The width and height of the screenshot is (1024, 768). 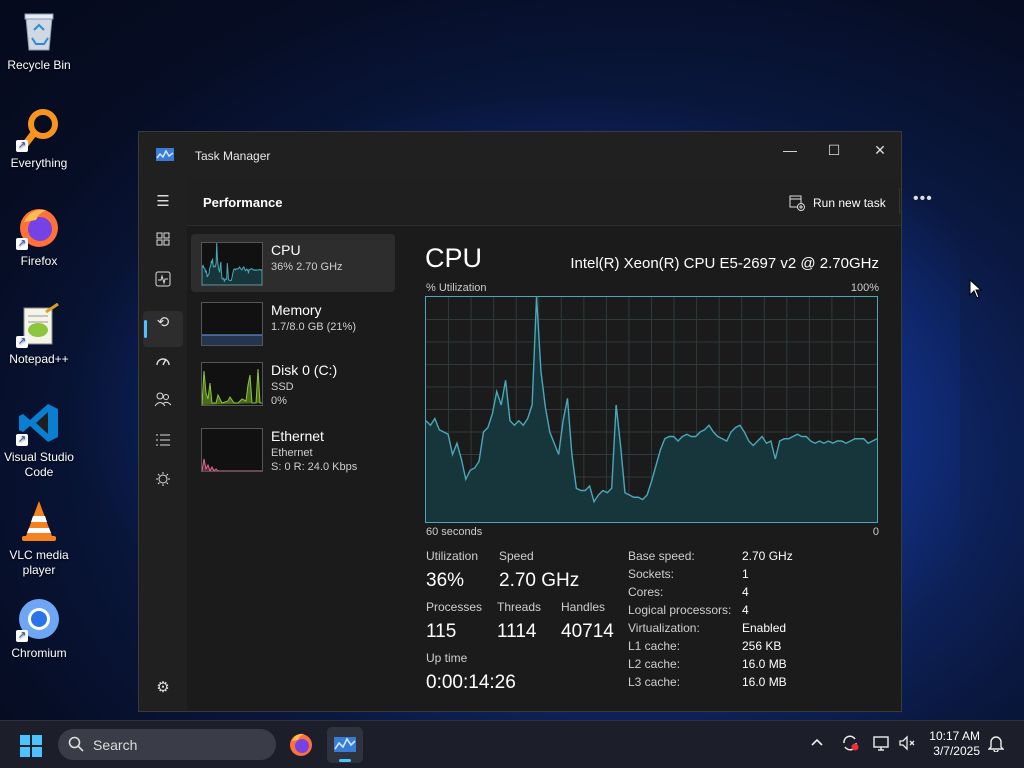 What do you see at coordinates (163, 323) in the screenshot?
I see `app-history-icon: ⟲` at bounding box center [163, 323].